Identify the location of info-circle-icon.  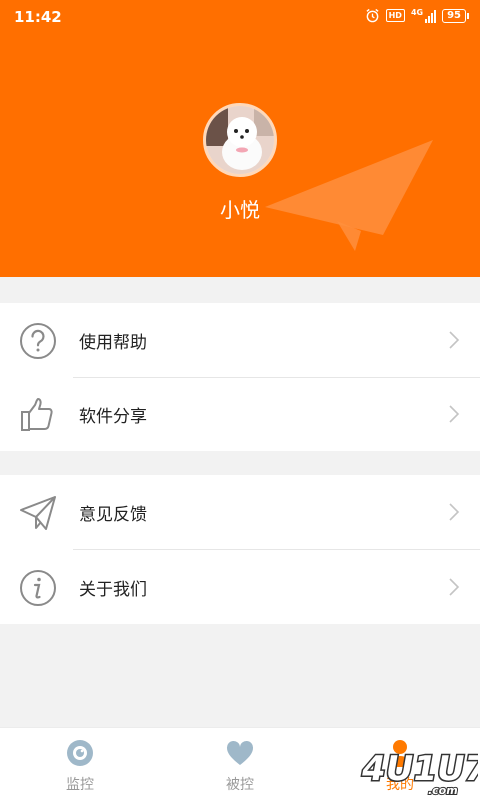
(38, 588).